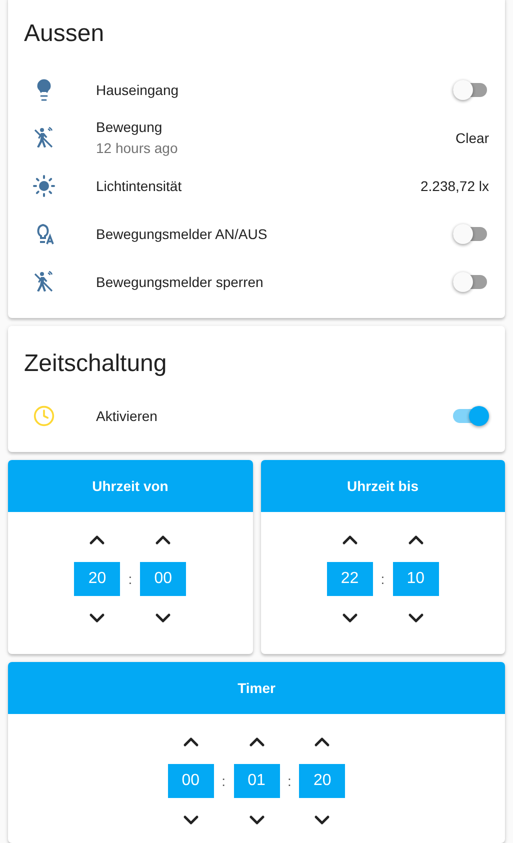  Describe the element at coordinates (137, 148) in the screenshot. I see `secondary-info: 12 hours ago` at that location.